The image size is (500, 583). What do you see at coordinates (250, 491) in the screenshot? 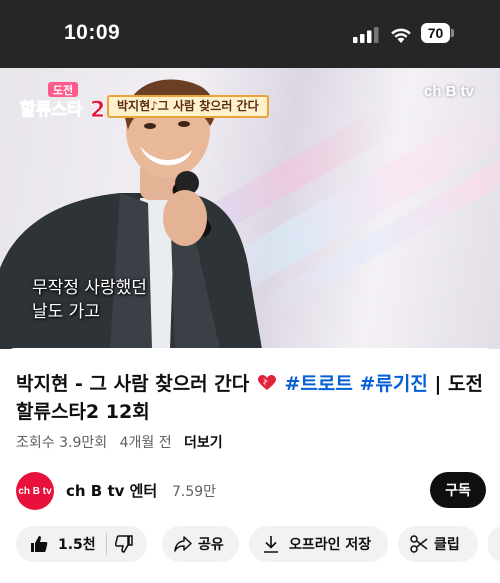
I see `channel-row: ch B tv ch B tv 엔터 7.59만 구독` at bounding box center [250, 491].